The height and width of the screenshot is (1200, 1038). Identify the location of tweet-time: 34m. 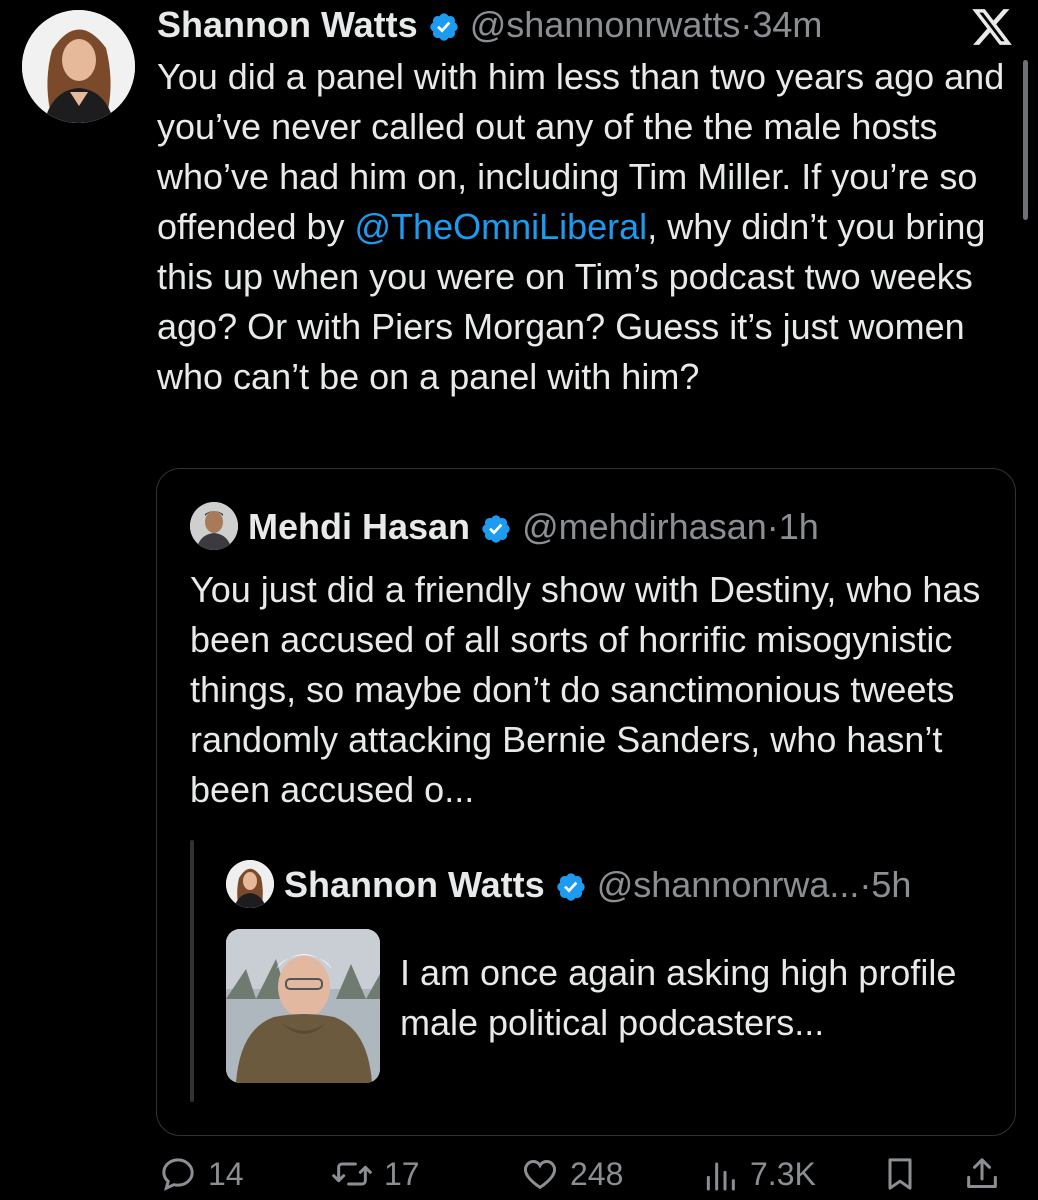
(787, 24).